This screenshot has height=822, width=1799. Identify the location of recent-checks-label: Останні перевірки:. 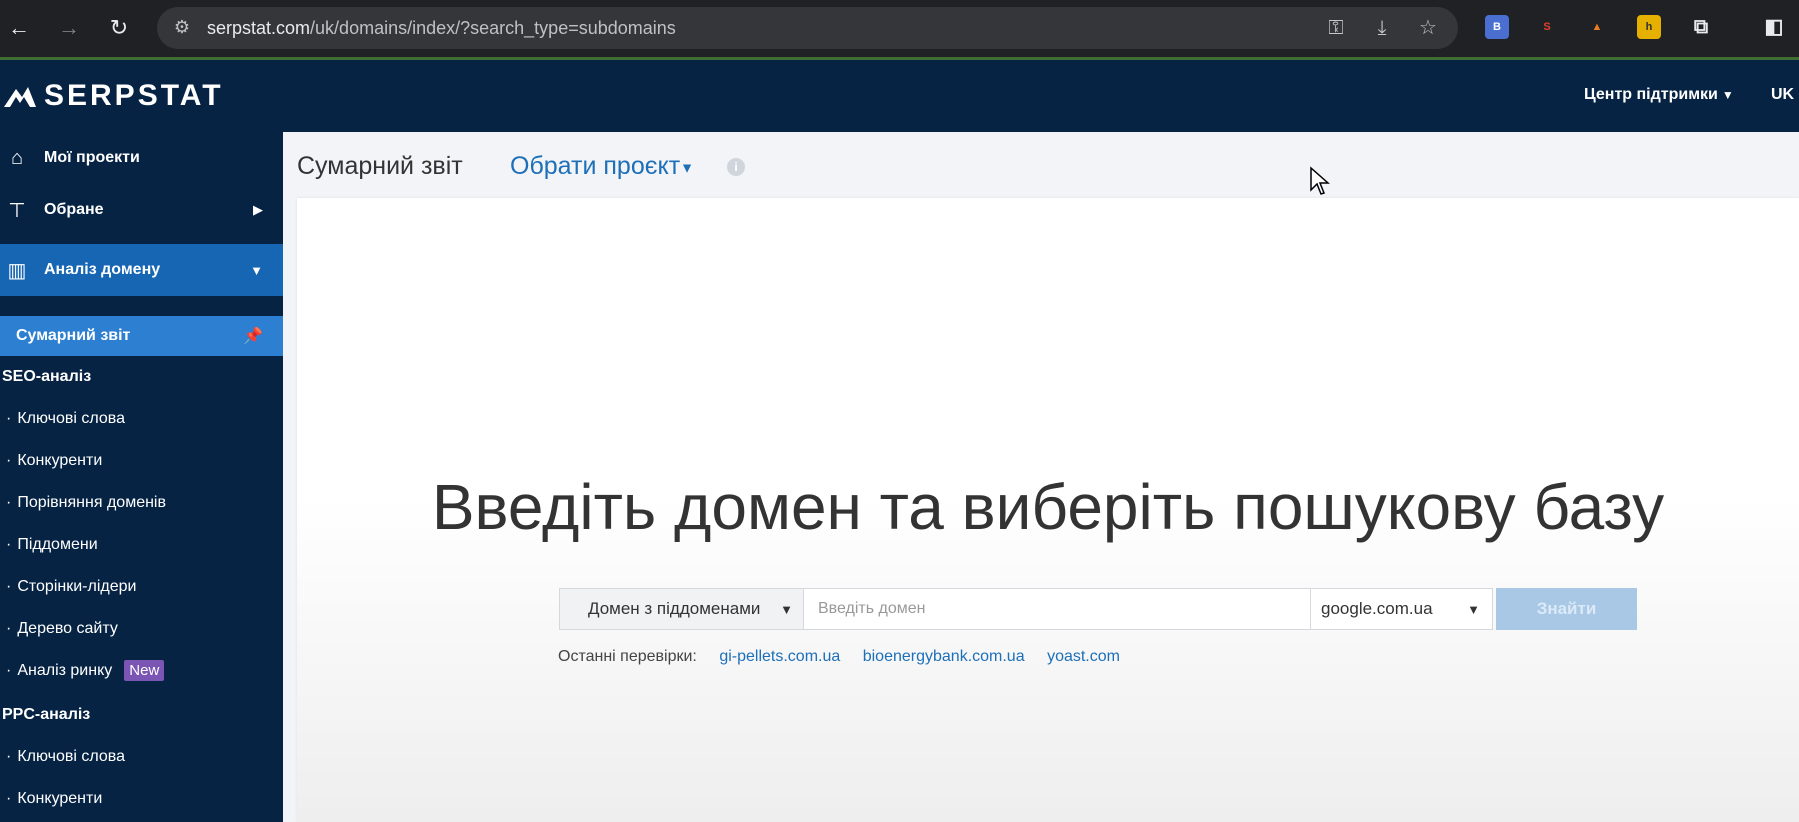
(627, 656).